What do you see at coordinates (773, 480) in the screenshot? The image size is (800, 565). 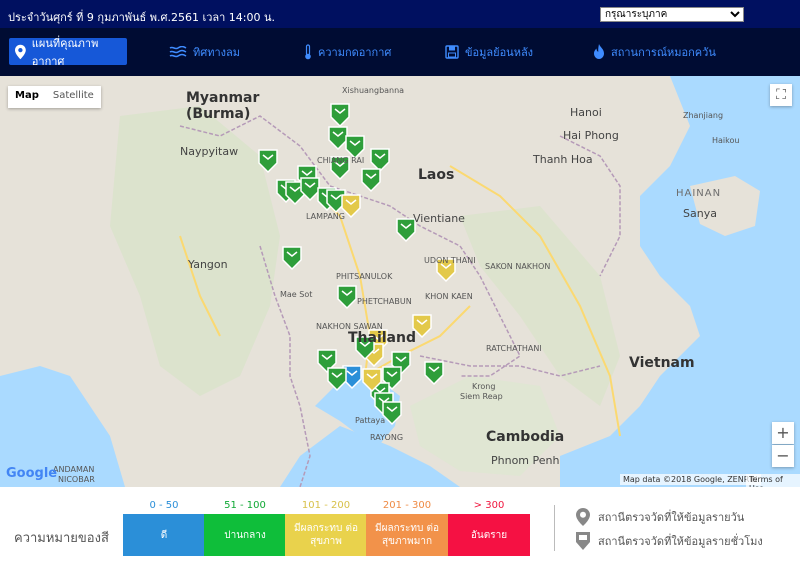 I see `terms-of-use-link: Terms of Use` at bounding box center [773, 480].